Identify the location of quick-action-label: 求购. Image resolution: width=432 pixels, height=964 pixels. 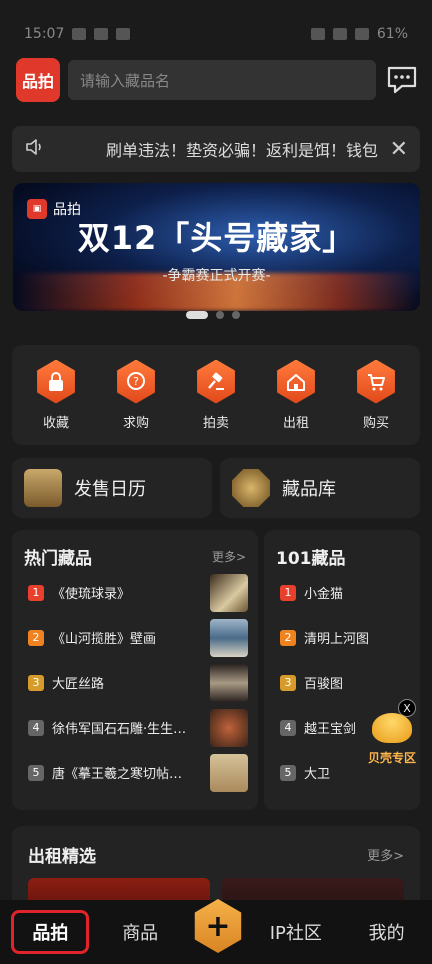
(135, 423).